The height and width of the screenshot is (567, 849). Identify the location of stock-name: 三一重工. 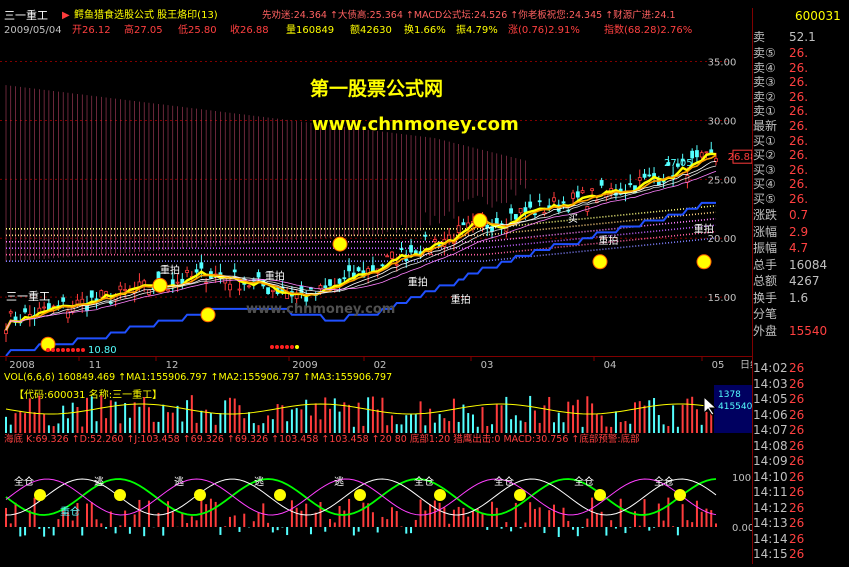
(26, 16).